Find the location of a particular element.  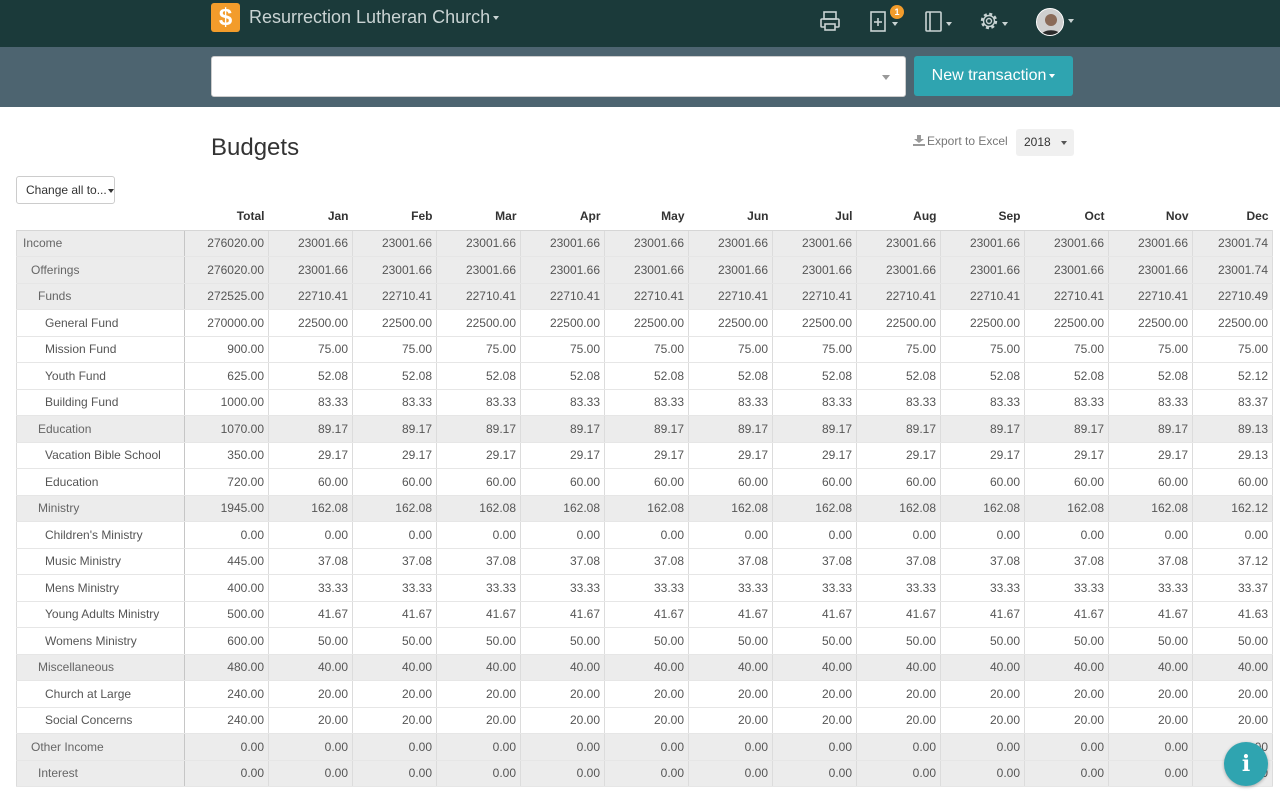

total-cell: 500.00 is located at coordinates (226, 614).